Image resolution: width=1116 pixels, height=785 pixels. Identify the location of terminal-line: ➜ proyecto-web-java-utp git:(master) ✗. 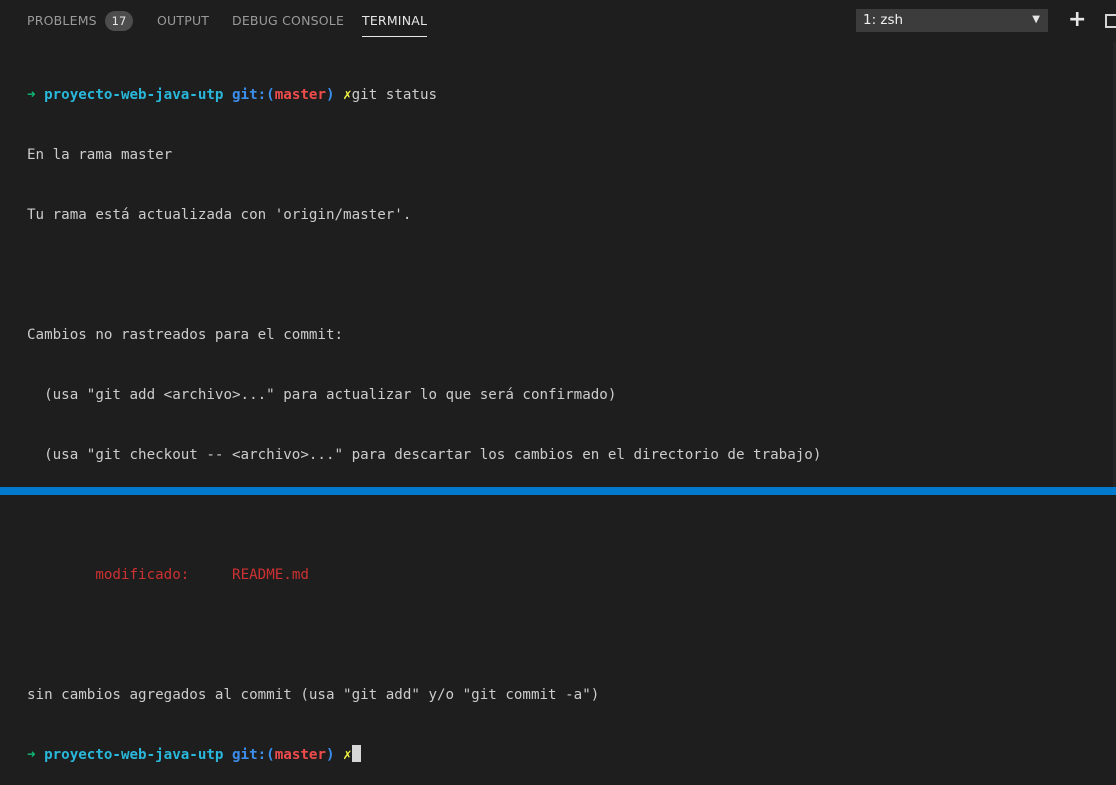
(567, 755).